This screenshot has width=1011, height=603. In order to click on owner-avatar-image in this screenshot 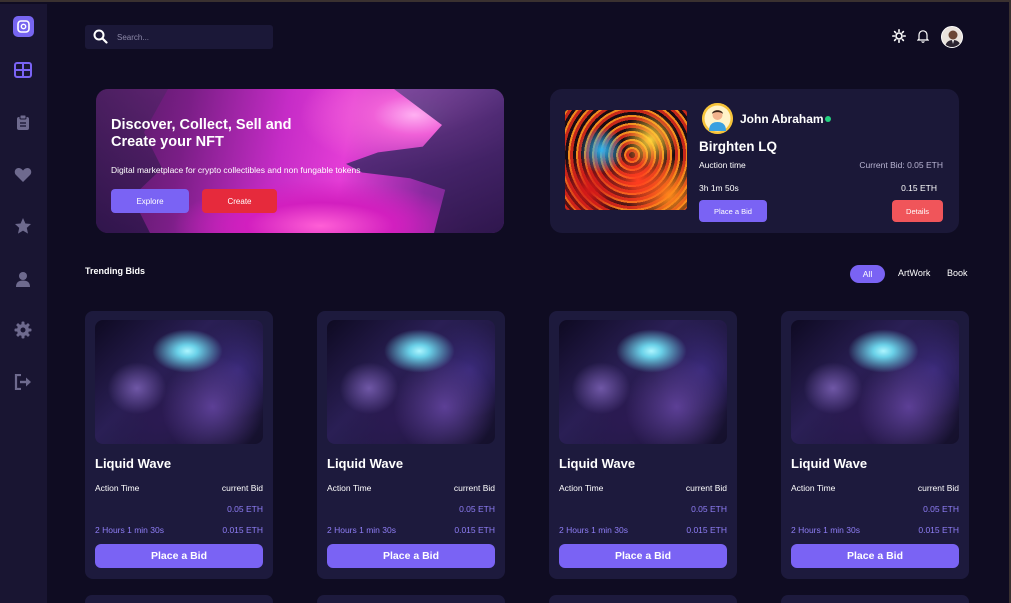, I will do `click(717, 118)`.